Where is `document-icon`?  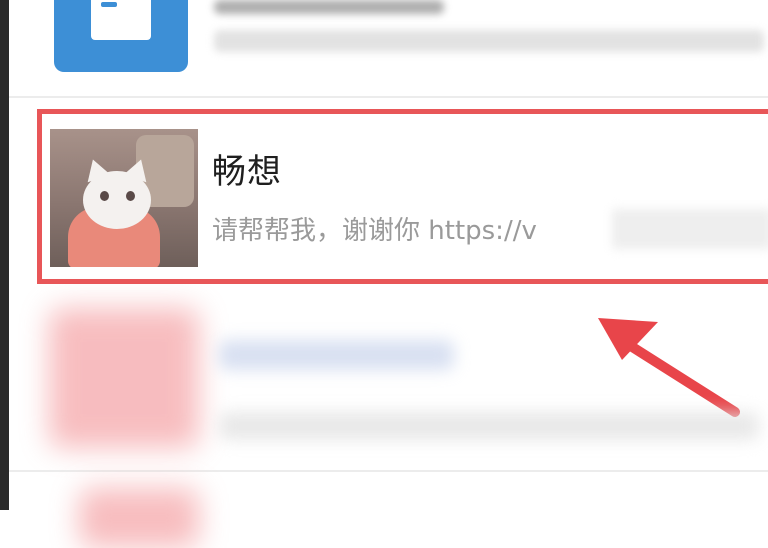 document-icon is located at coordinates (121, 36).